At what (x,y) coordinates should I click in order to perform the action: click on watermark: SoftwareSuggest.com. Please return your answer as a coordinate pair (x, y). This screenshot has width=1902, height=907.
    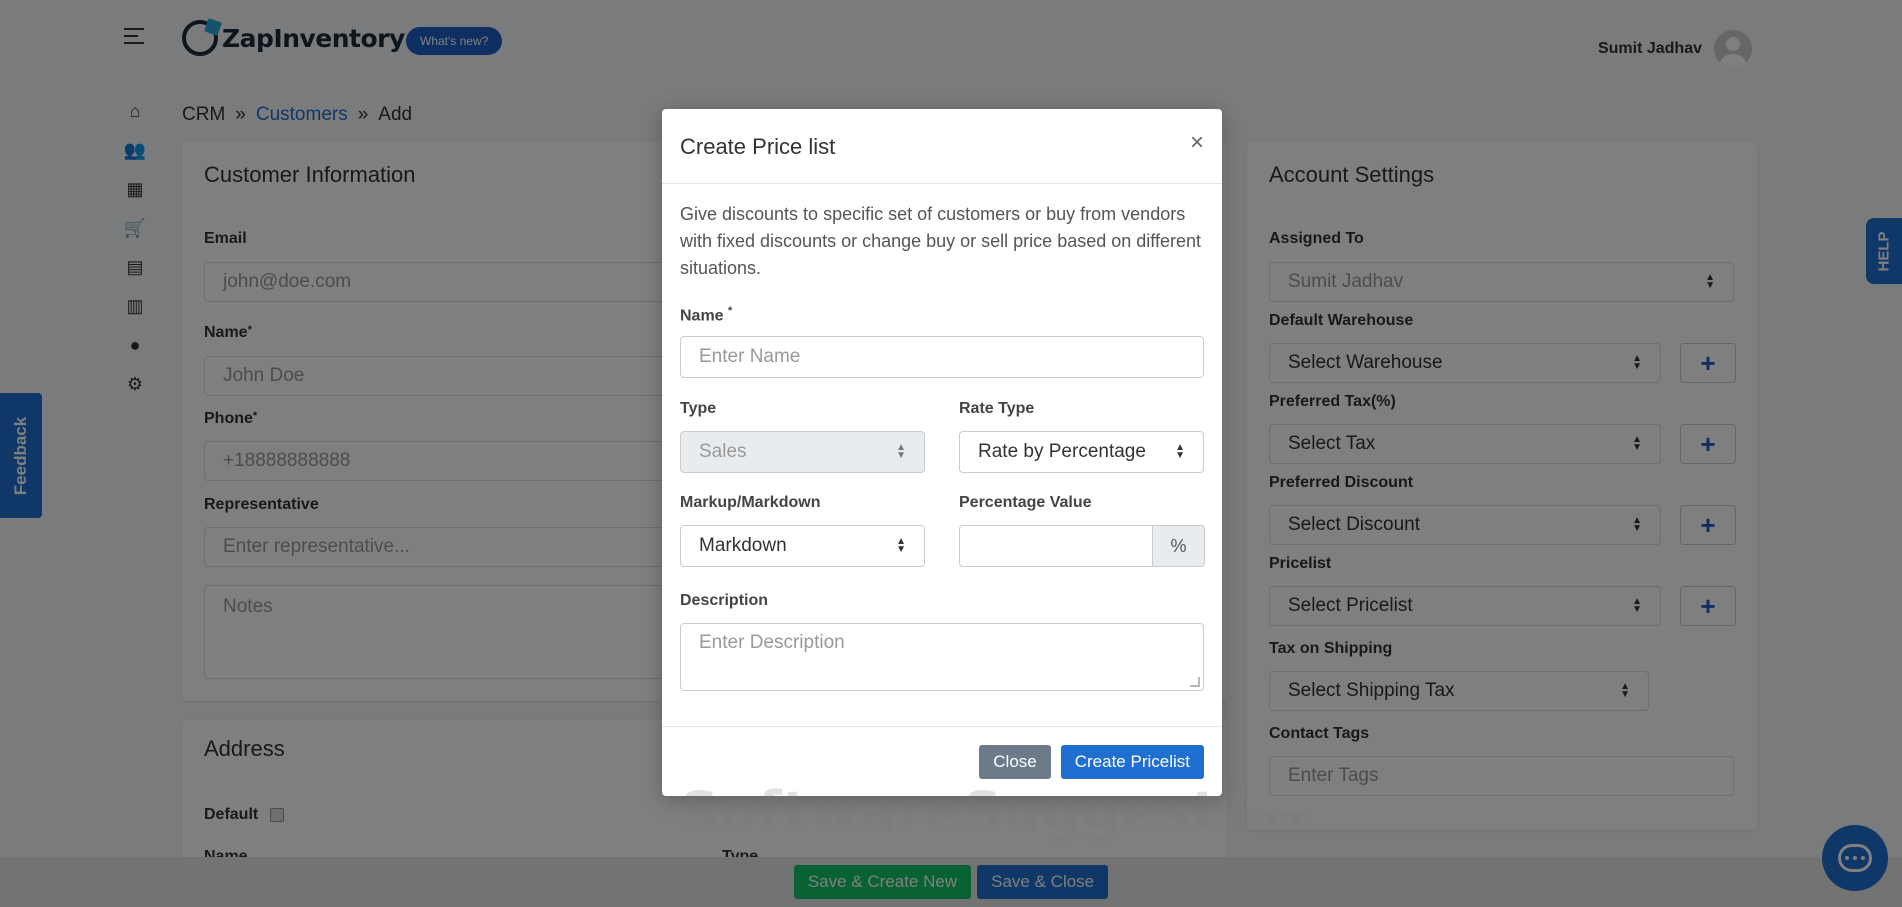
    Looking at the image, I should click on (997, 811).